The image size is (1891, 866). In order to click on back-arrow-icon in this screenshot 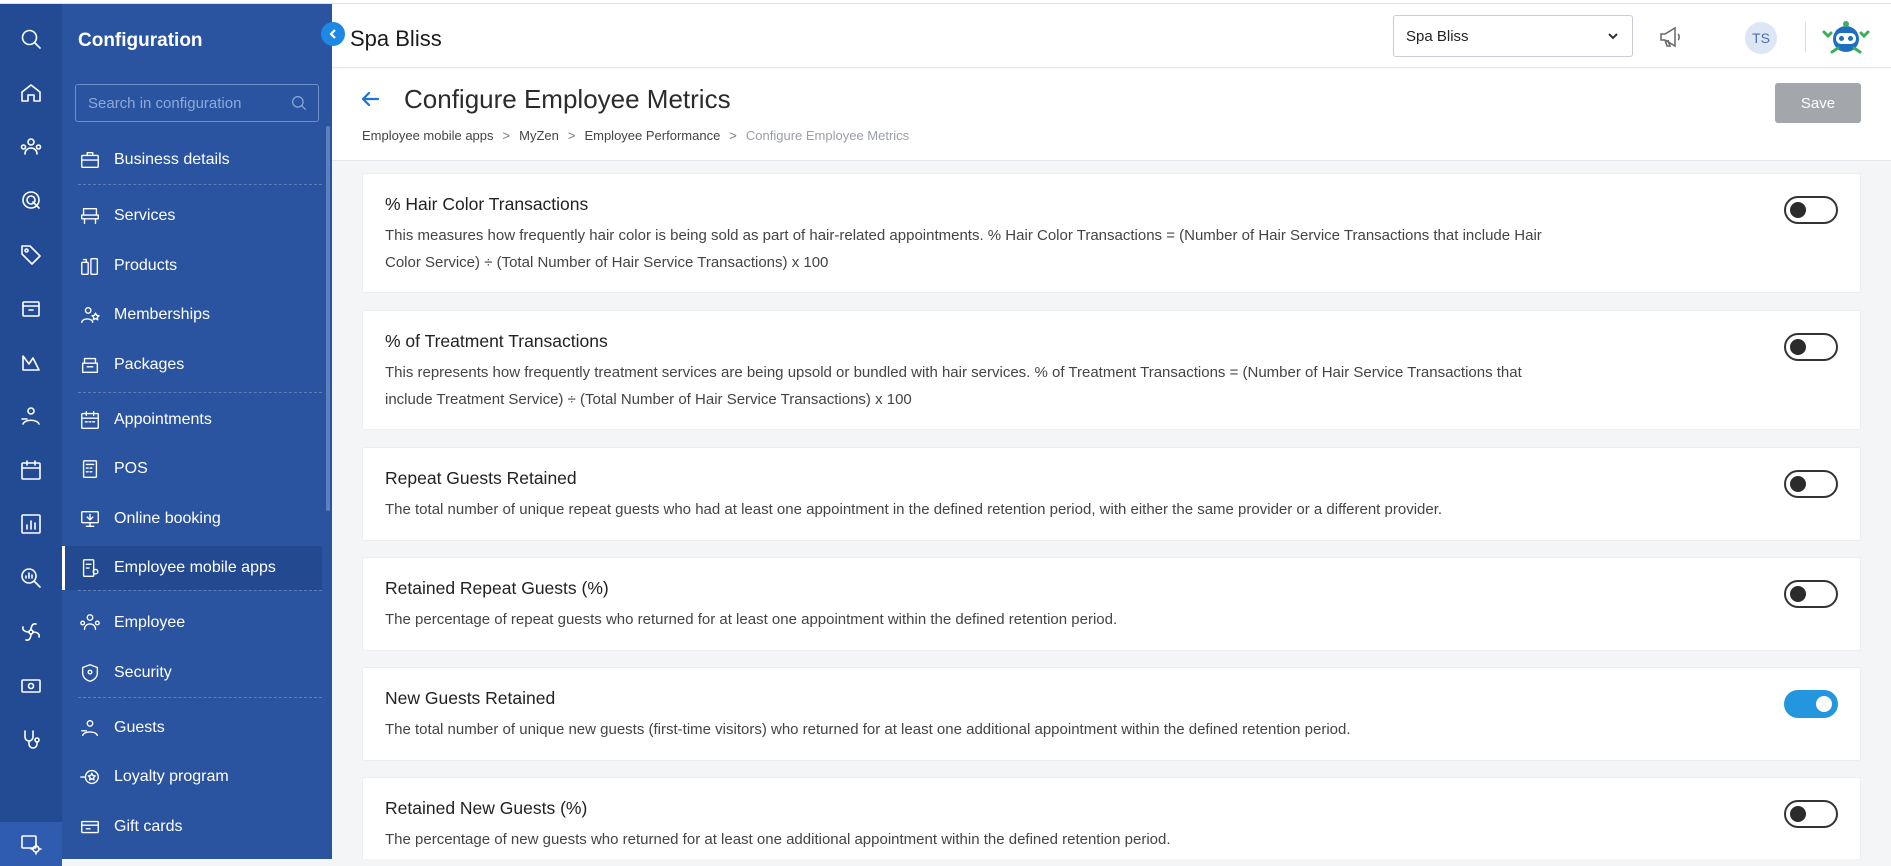, I will do `click(370, 99)`.